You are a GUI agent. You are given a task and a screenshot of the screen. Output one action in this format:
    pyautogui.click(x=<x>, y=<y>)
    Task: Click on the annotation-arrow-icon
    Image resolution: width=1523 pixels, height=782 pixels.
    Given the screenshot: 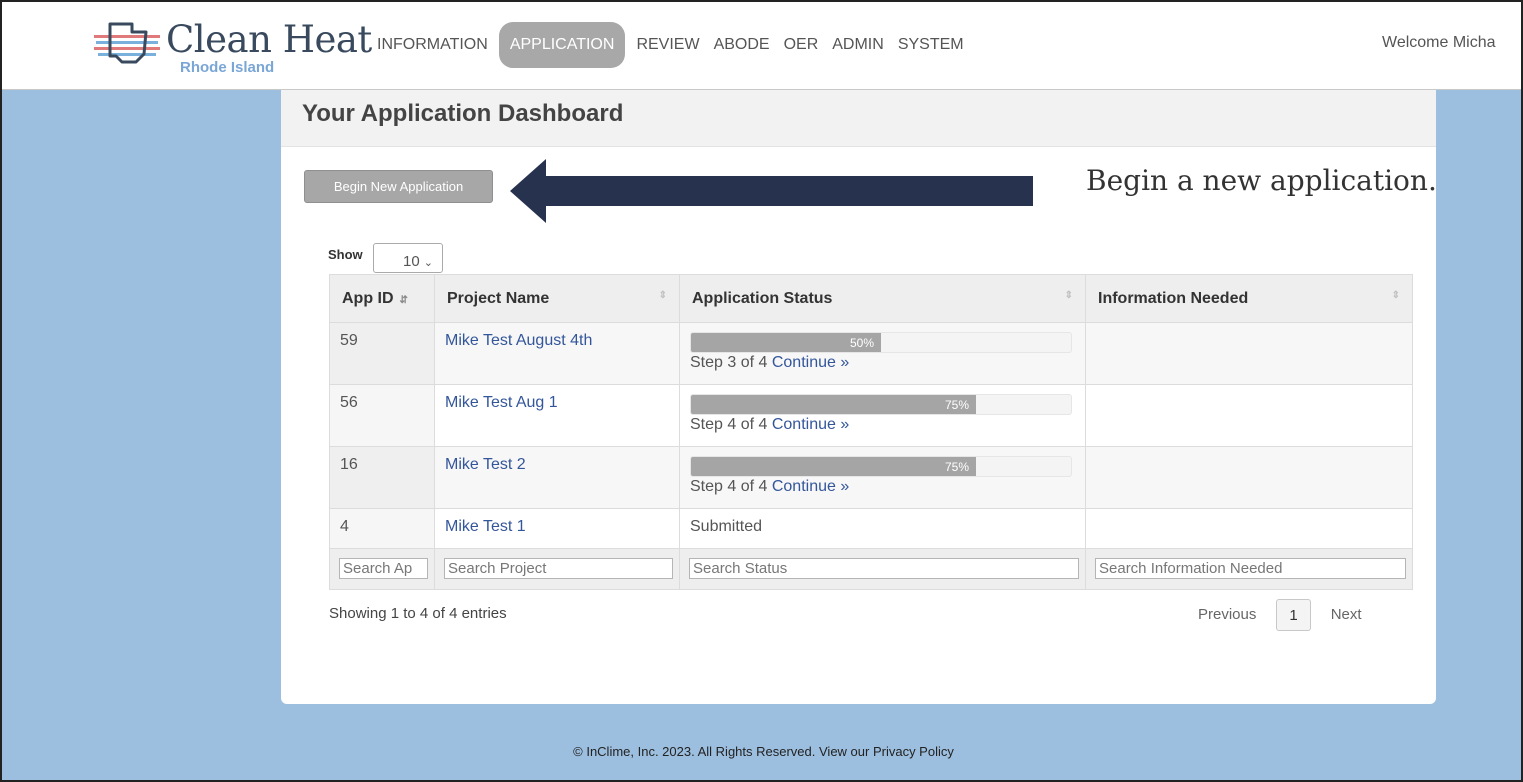 What is the action you would take?
    pyautogui.click(x=771, y=191)
    